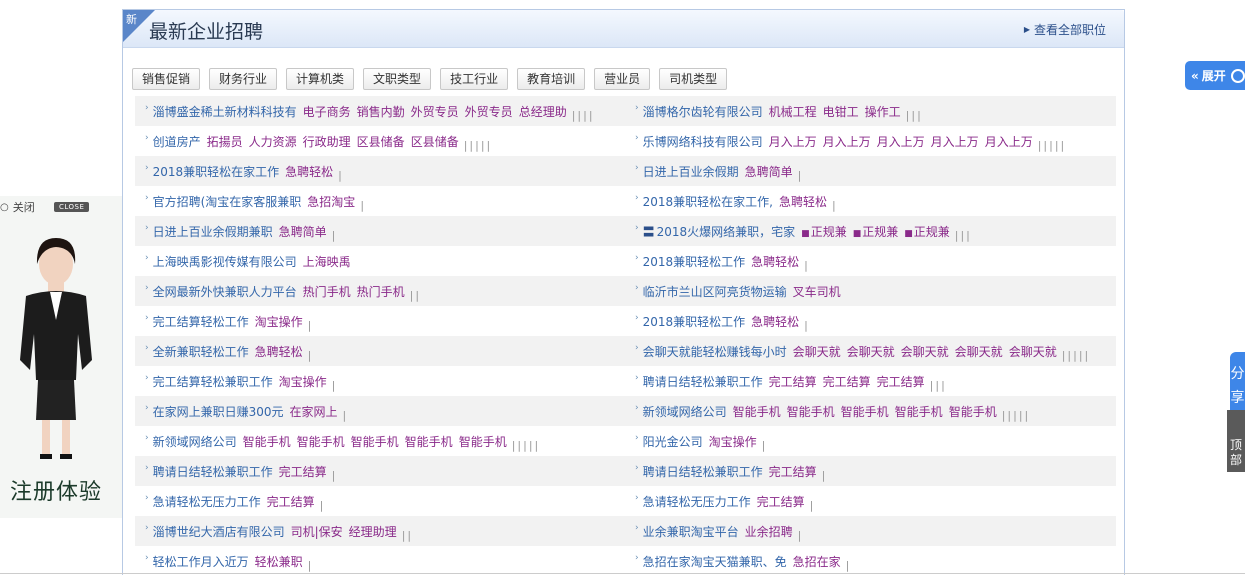  What do you see at coordinates (317, 531) in the screenshot?
I see `job-tag-link: 司机|保安` at bounding box center [317, 531].